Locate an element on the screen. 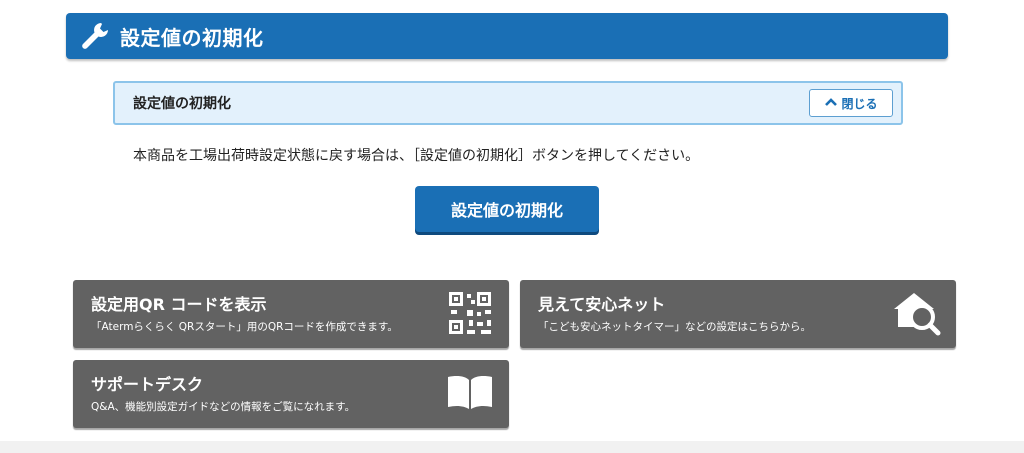 The image size is (1024, 453). card-title: 見えて安心ネット is located at coordinates (602, 304).